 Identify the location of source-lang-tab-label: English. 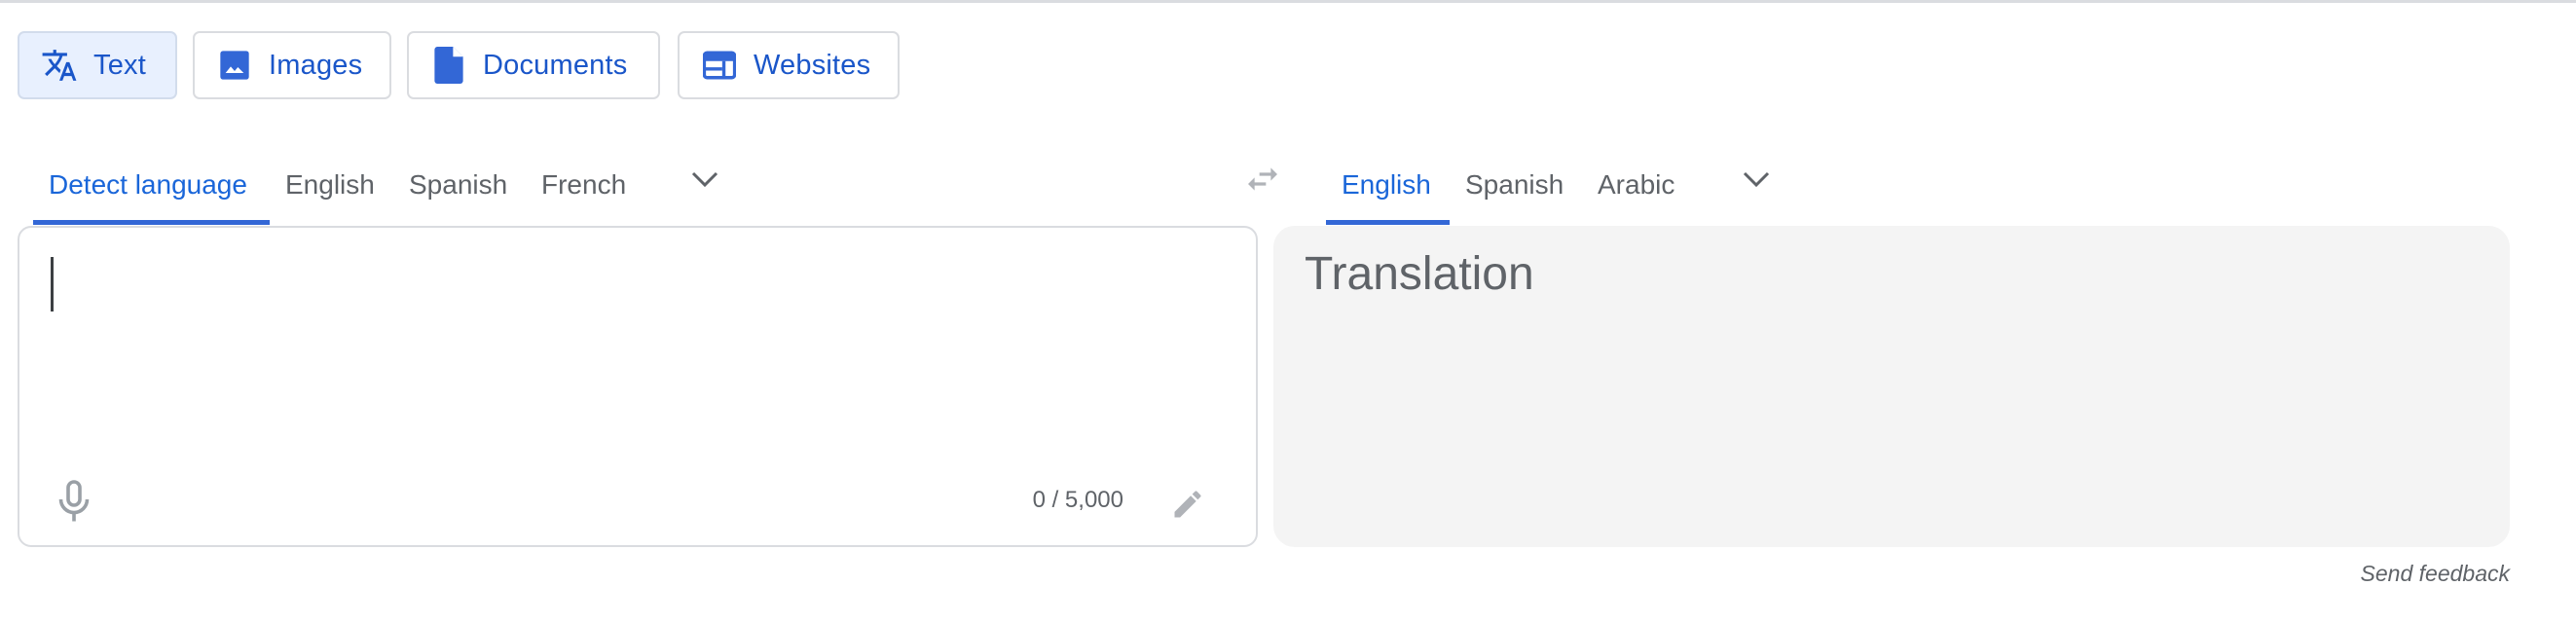
(330, 184).